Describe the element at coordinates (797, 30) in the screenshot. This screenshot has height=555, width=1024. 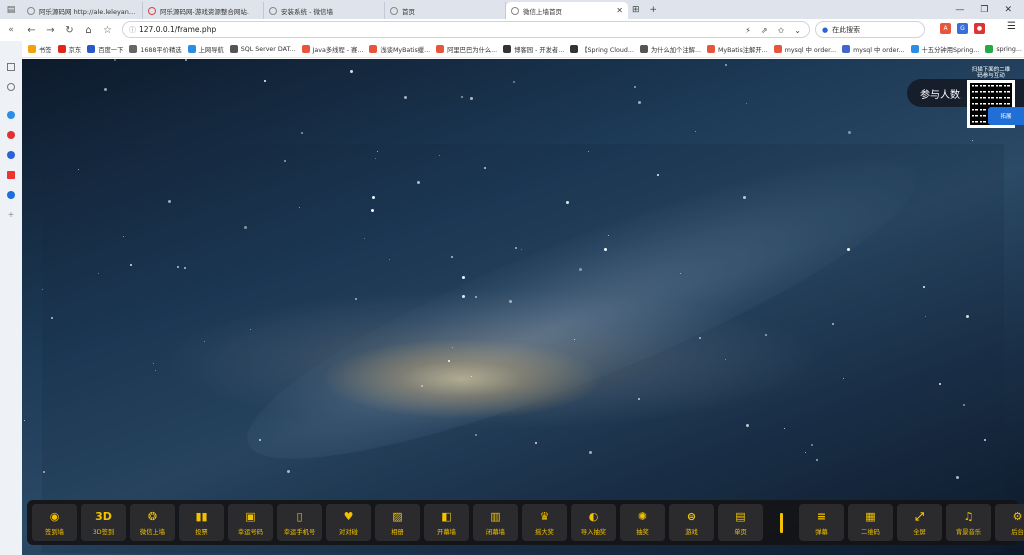
I see `dropdown-icon: ⌄` at that location.